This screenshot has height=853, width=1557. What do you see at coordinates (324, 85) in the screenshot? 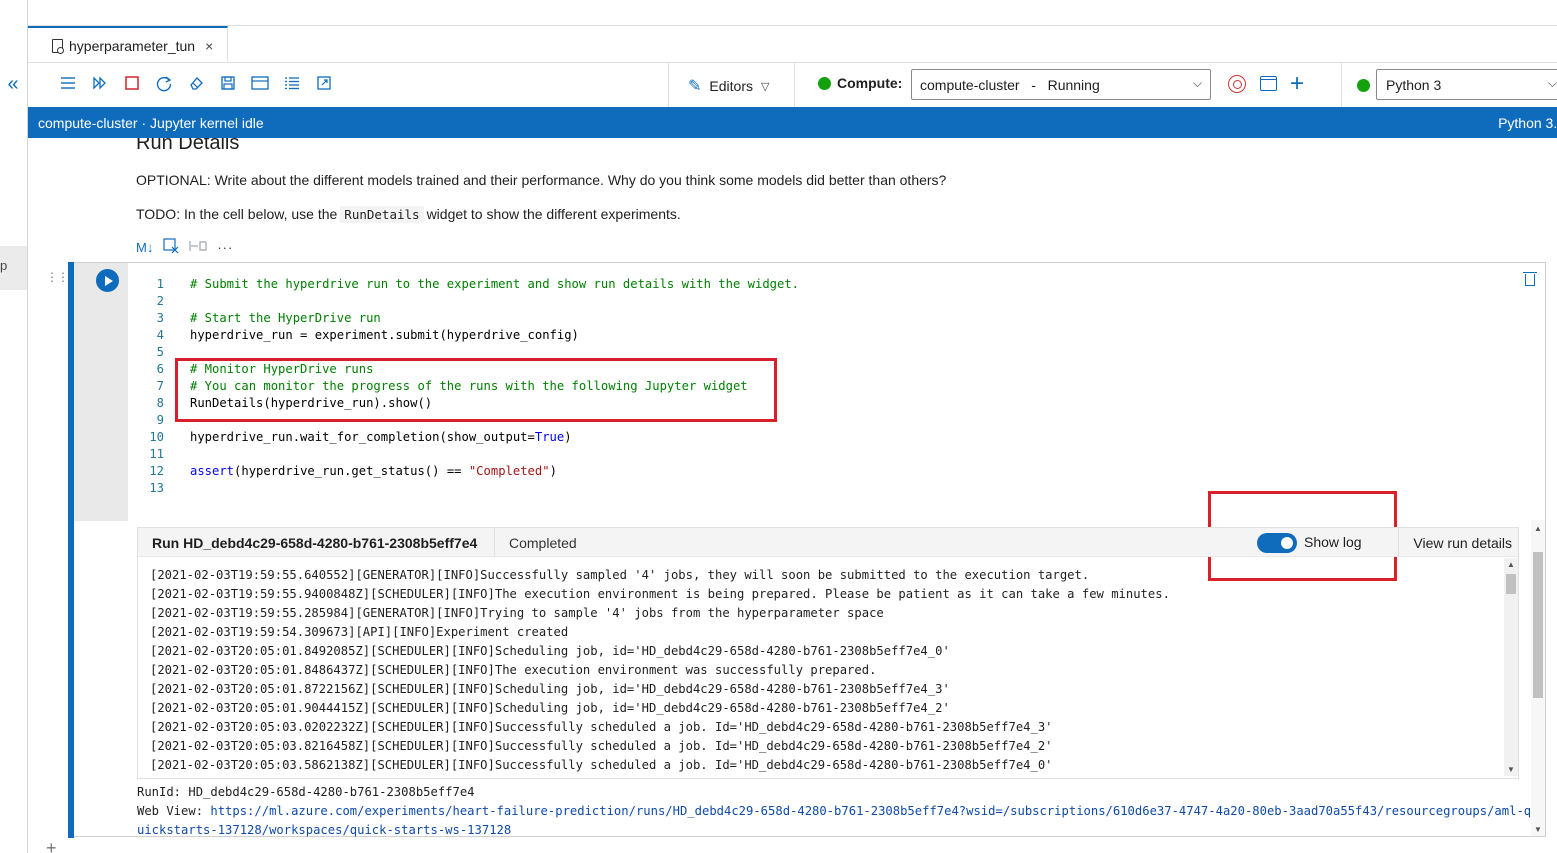
I see `open-in-new-icon` at bounding box center [324, 85].